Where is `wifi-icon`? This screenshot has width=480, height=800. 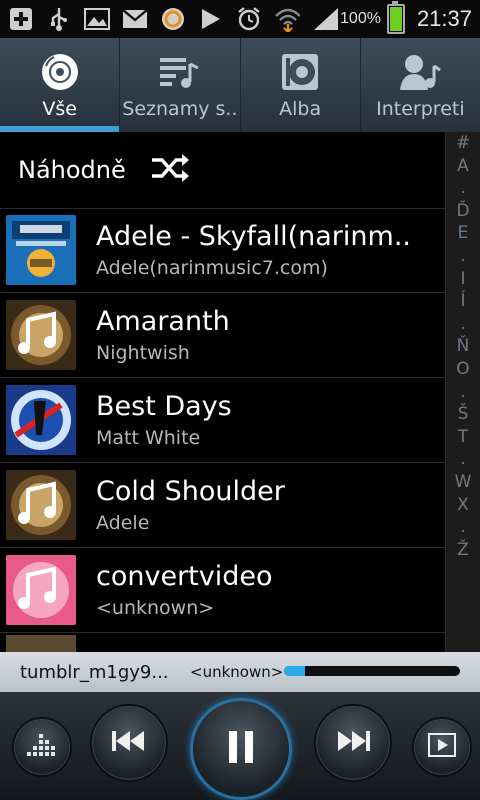 wifi-icon is located at coordinates (287, 19).